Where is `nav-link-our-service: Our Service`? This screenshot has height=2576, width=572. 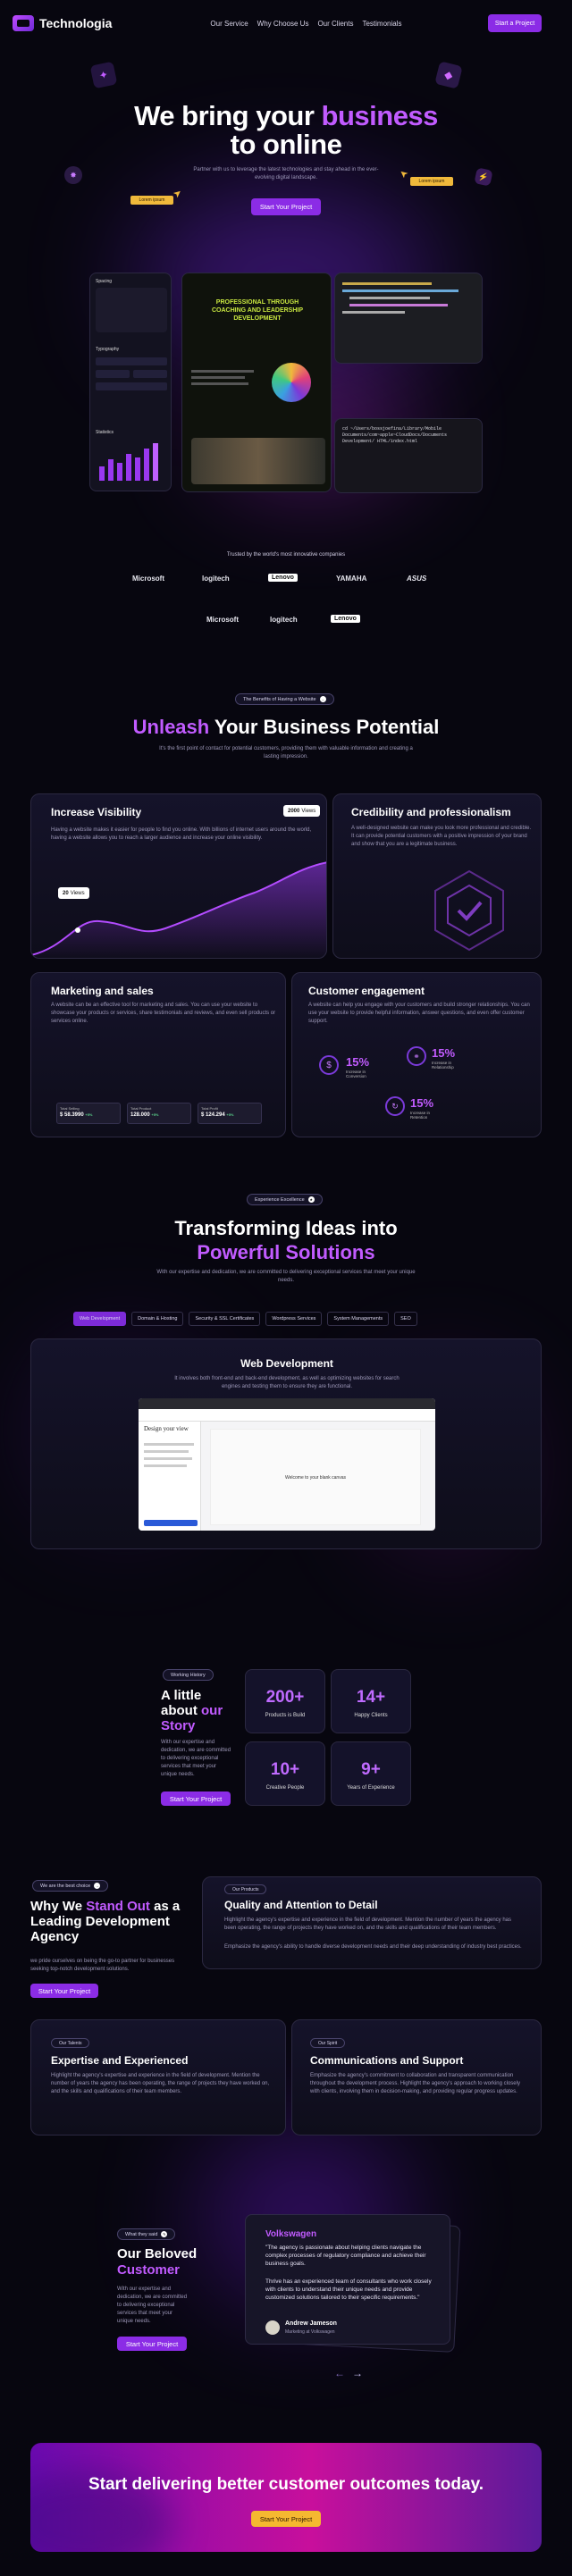
nav-link-our-service: Our Service is located at coordinates (229, 24).